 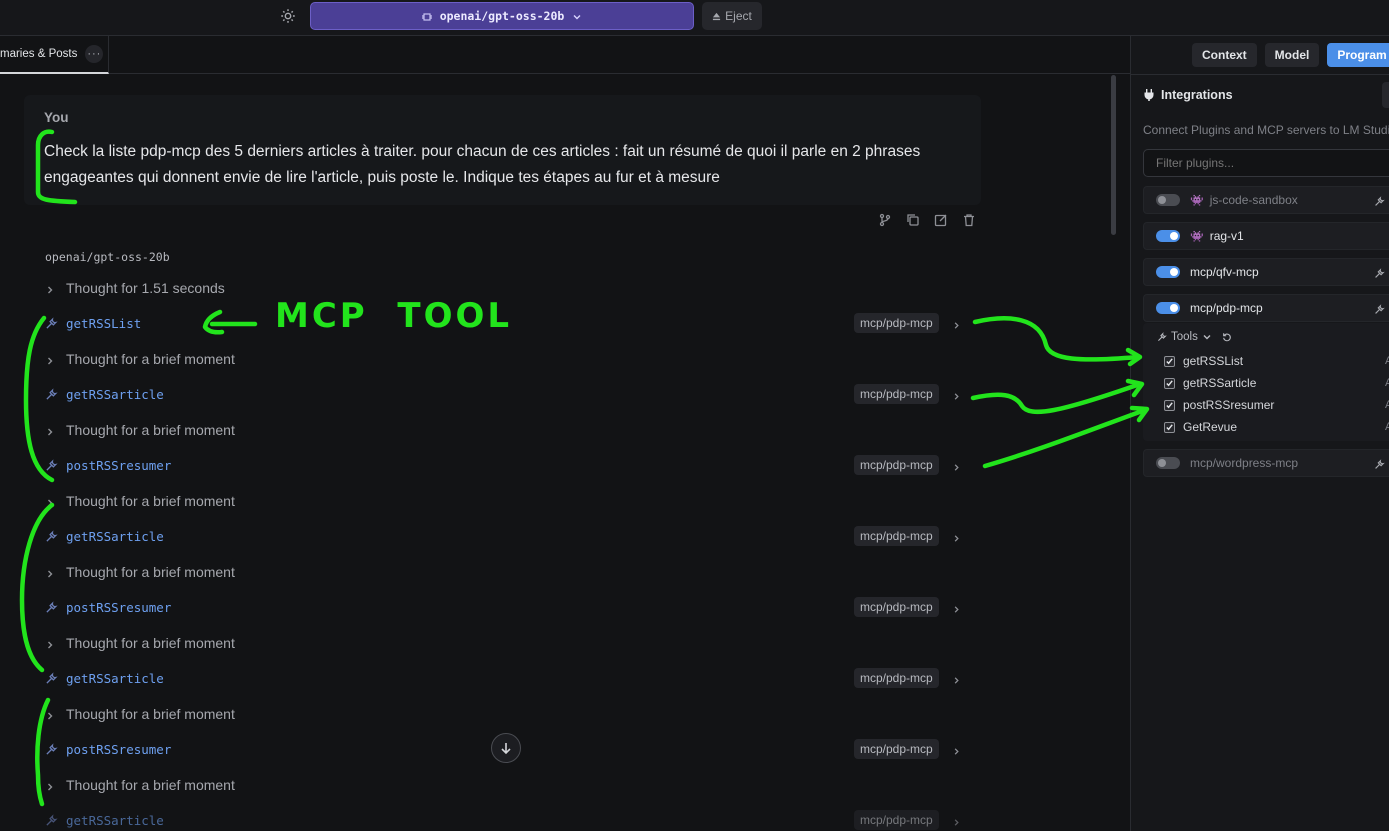 I want to click on scroll-down-button, so click(x=506, y=748).